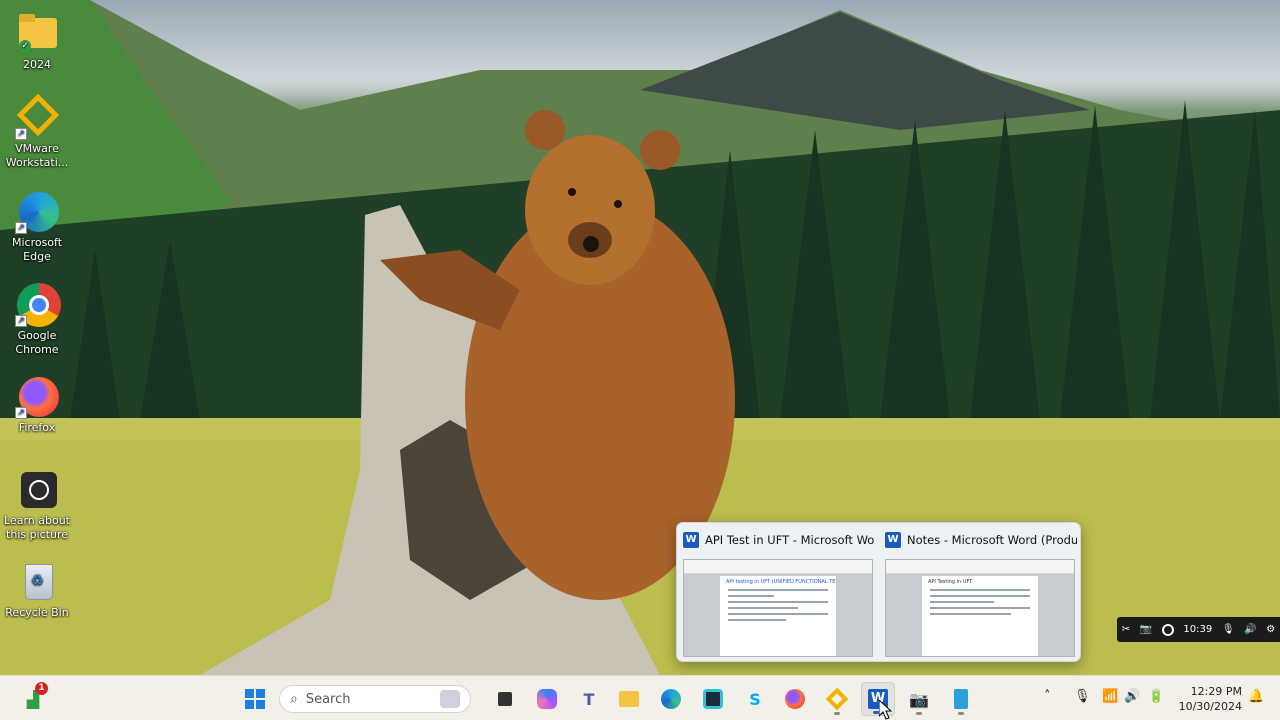  What do you see at coordinates (375, 699) in the screenshot?
I see `taskbar-search-box: ⌕ Search` at bounding box center [375, 699].